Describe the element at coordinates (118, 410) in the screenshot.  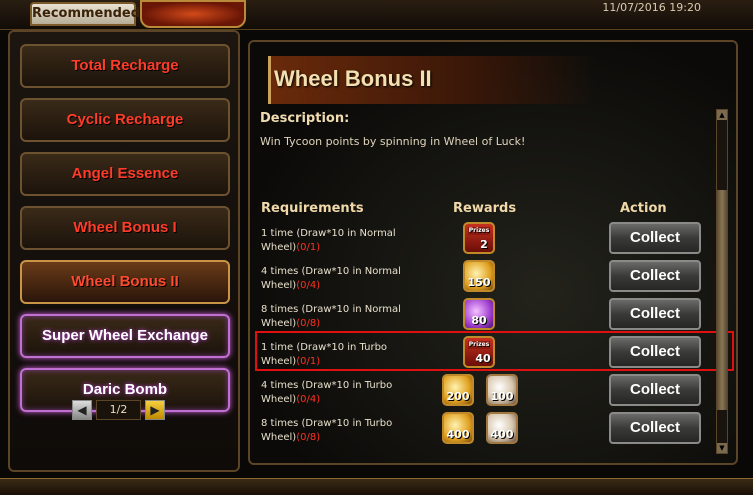
I see `page-indicator: 1/2` at that location.